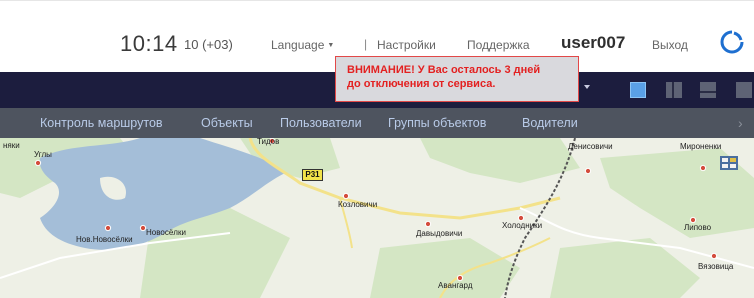 The image size is (754, 298). I want to click on place-label: Авангард, so click(455, 285).